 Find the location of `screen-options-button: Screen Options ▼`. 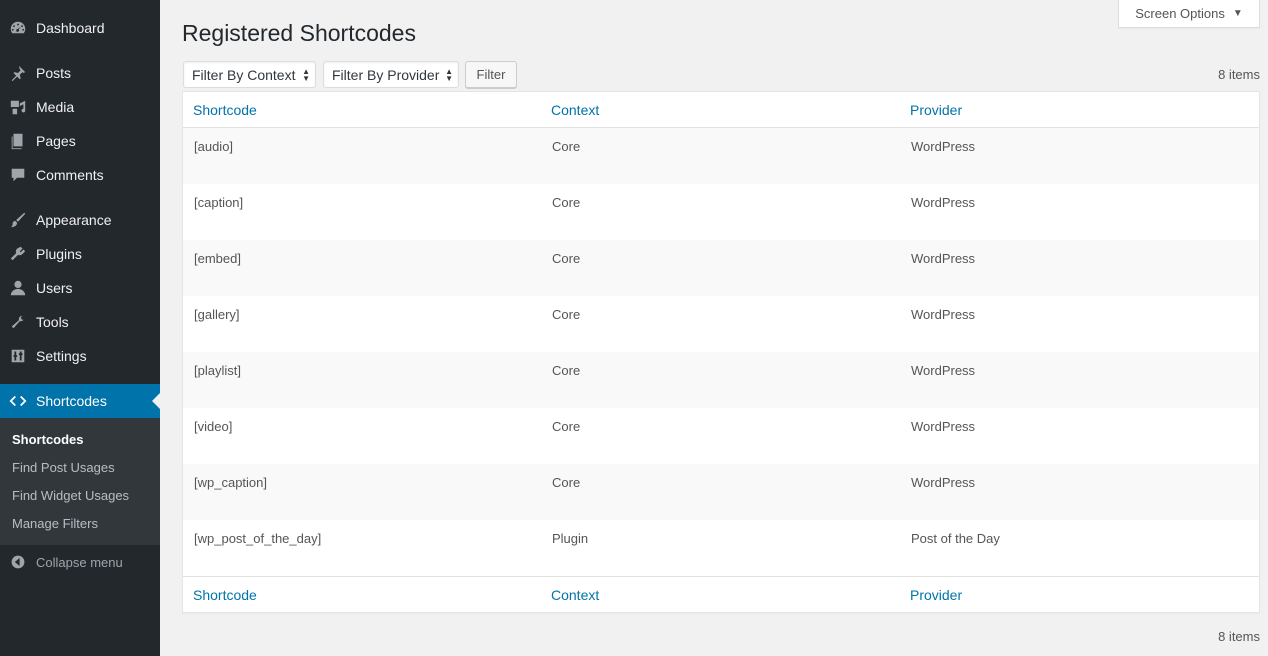

screen-options-button: Screen Options ▼ is located at coordinates (1189, 14).